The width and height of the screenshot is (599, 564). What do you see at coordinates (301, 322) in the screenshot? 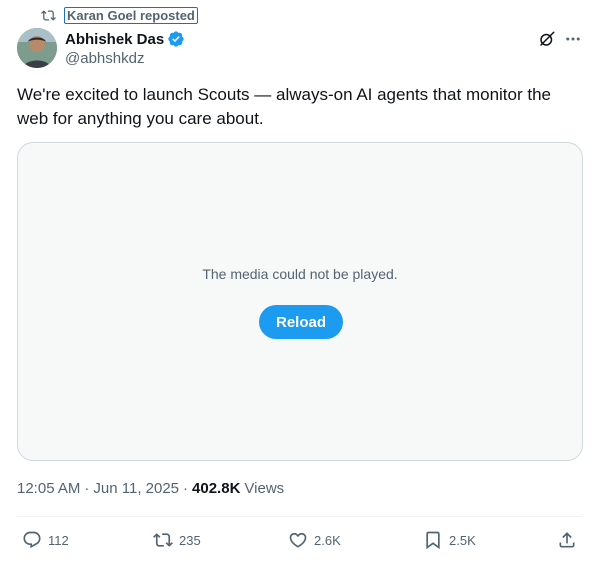
I see `reload-button: Reload` at bounding box center [301, 322].